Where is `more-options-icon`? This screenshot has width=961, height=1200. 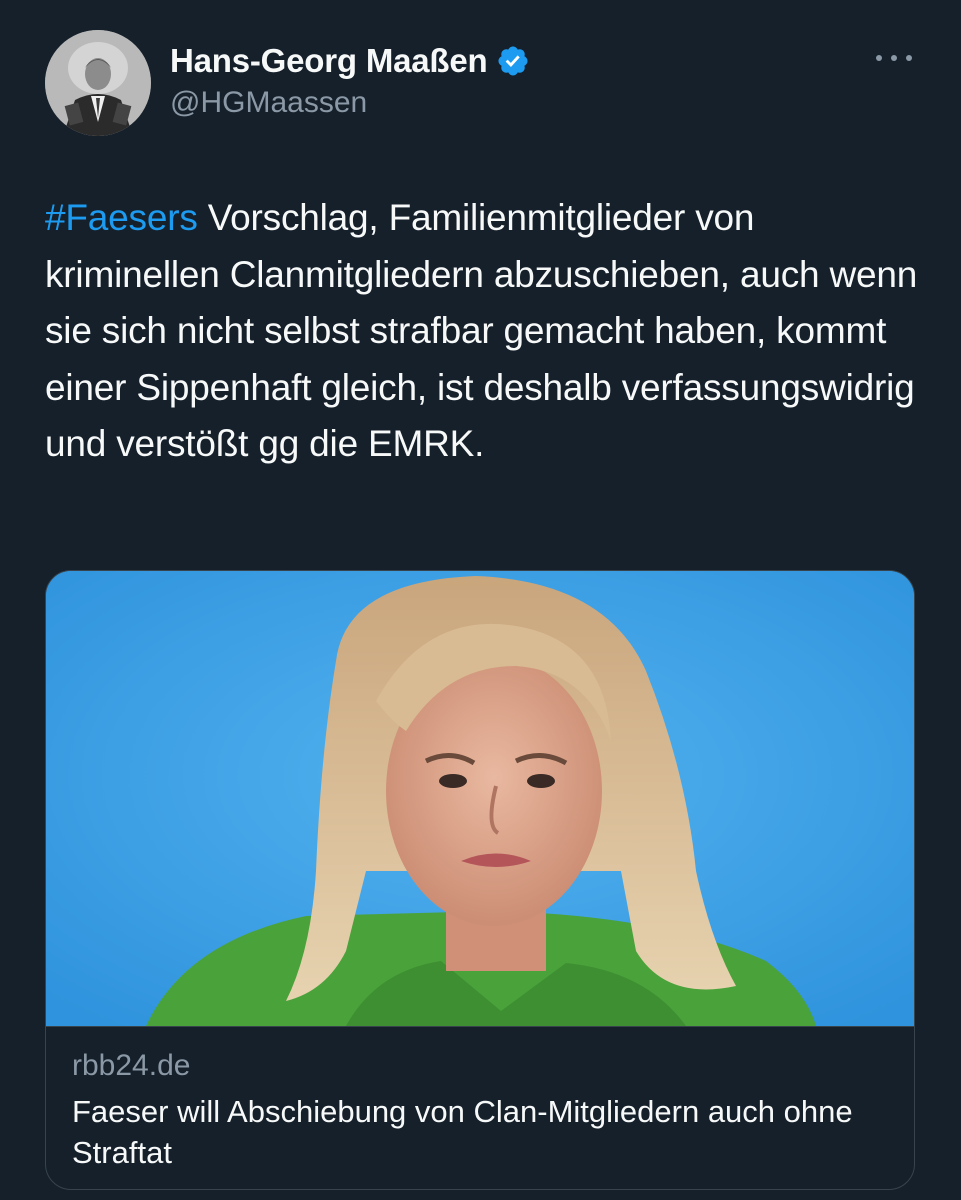
more-options-icon is located at coordinates (894, 58).